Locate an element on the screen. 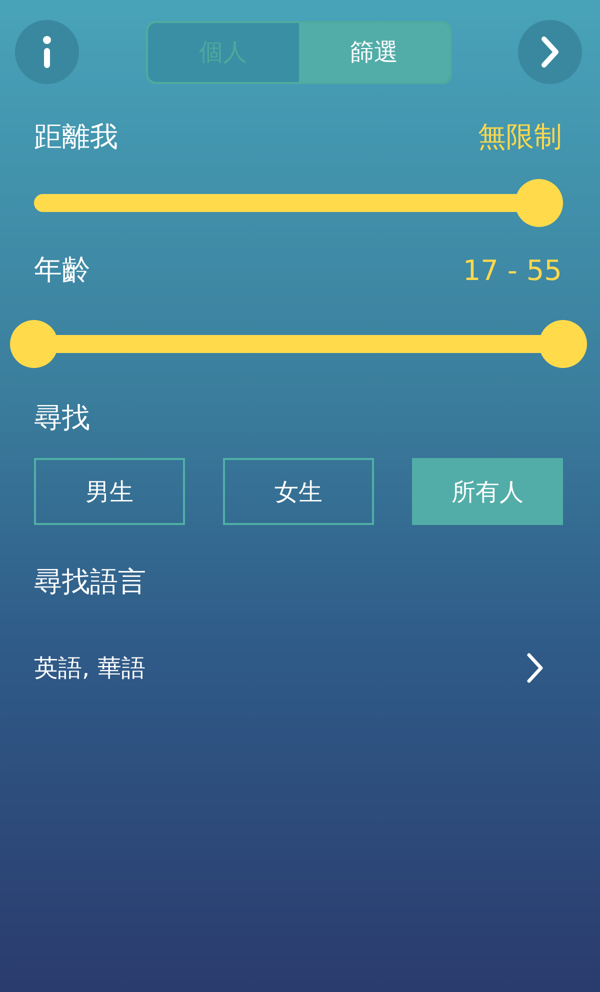 Image resolution: width=600 pixels, height=992 pixels. age-label: 年齡 is located at coordinates (62, 270).